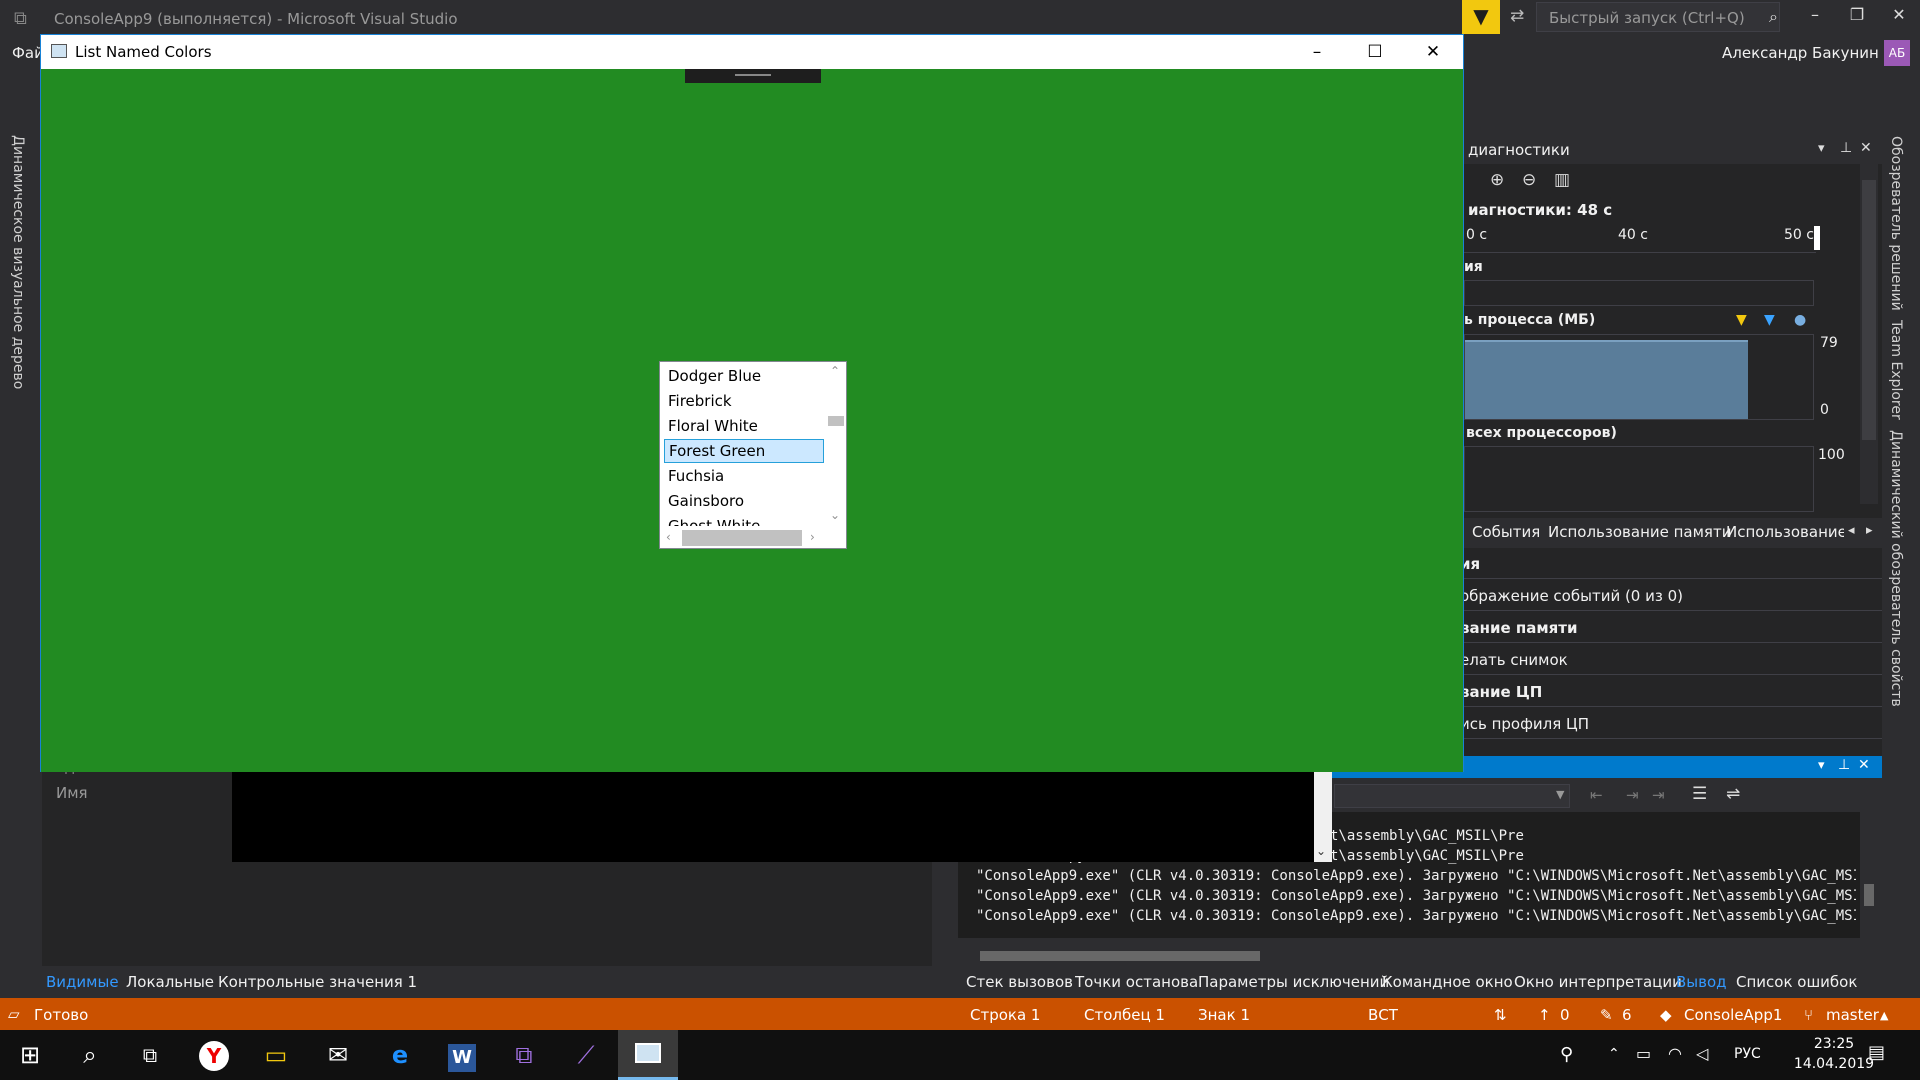 The image size is (1920, 1080). Describe the element at coordinates (18, 262) in the screenshot. I see `live-visual-tree-tab: Динамическое визуальное дерево` at that location.